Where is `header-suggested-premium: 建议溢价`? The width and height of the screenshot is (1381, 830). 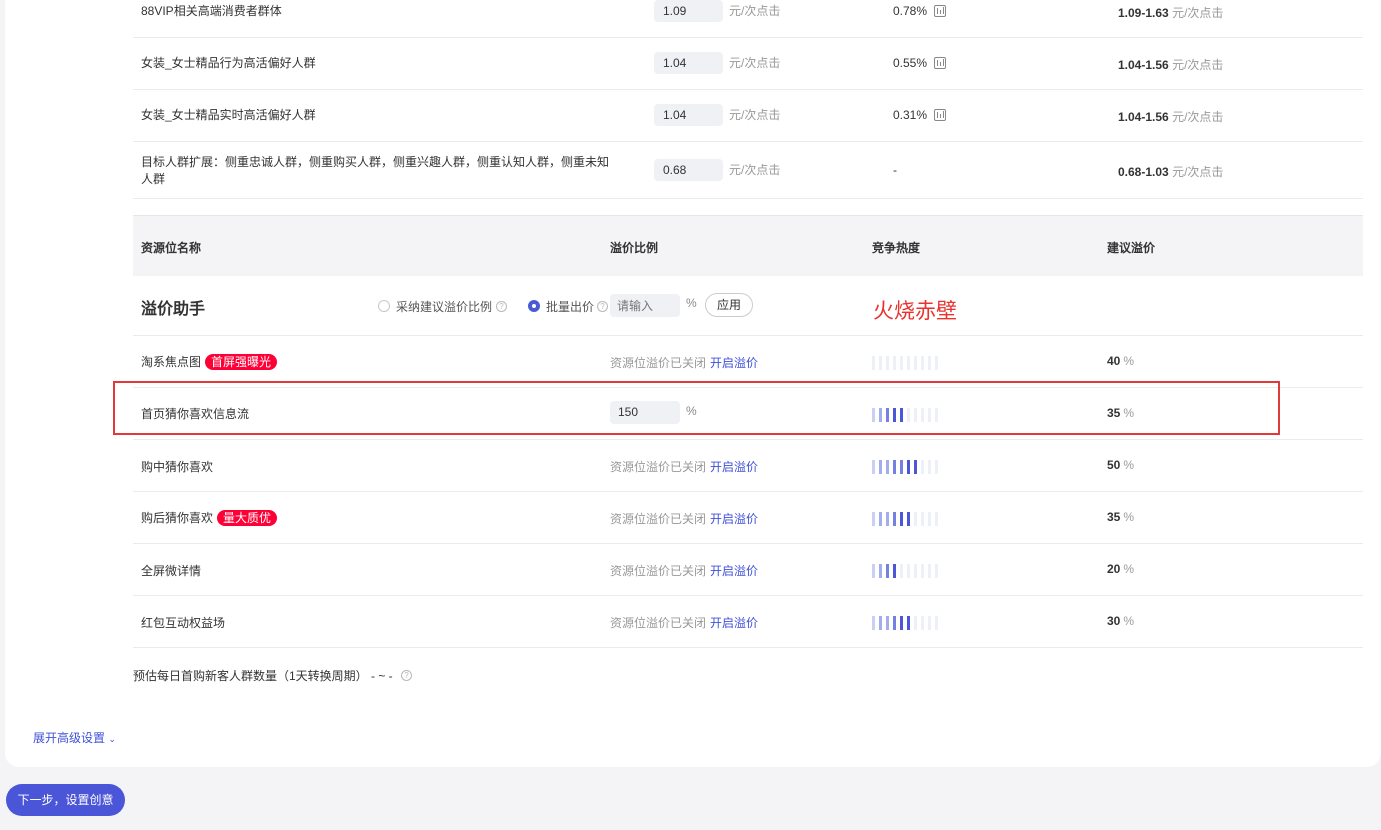 header-suggested-premium: 建议溢价 is located at coordinates (1131, 248).